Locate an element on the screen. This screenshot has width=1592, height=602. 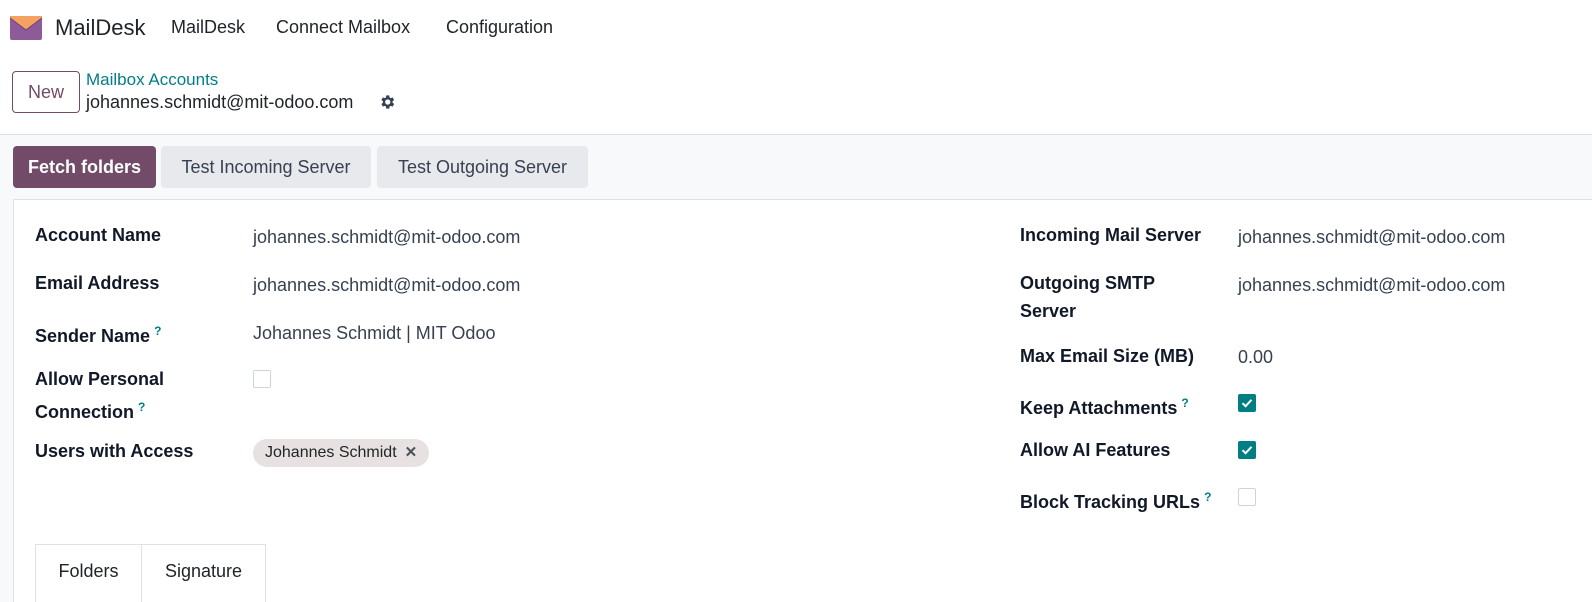
allow-ai-checkbox is located at coordinates (1247, 450).